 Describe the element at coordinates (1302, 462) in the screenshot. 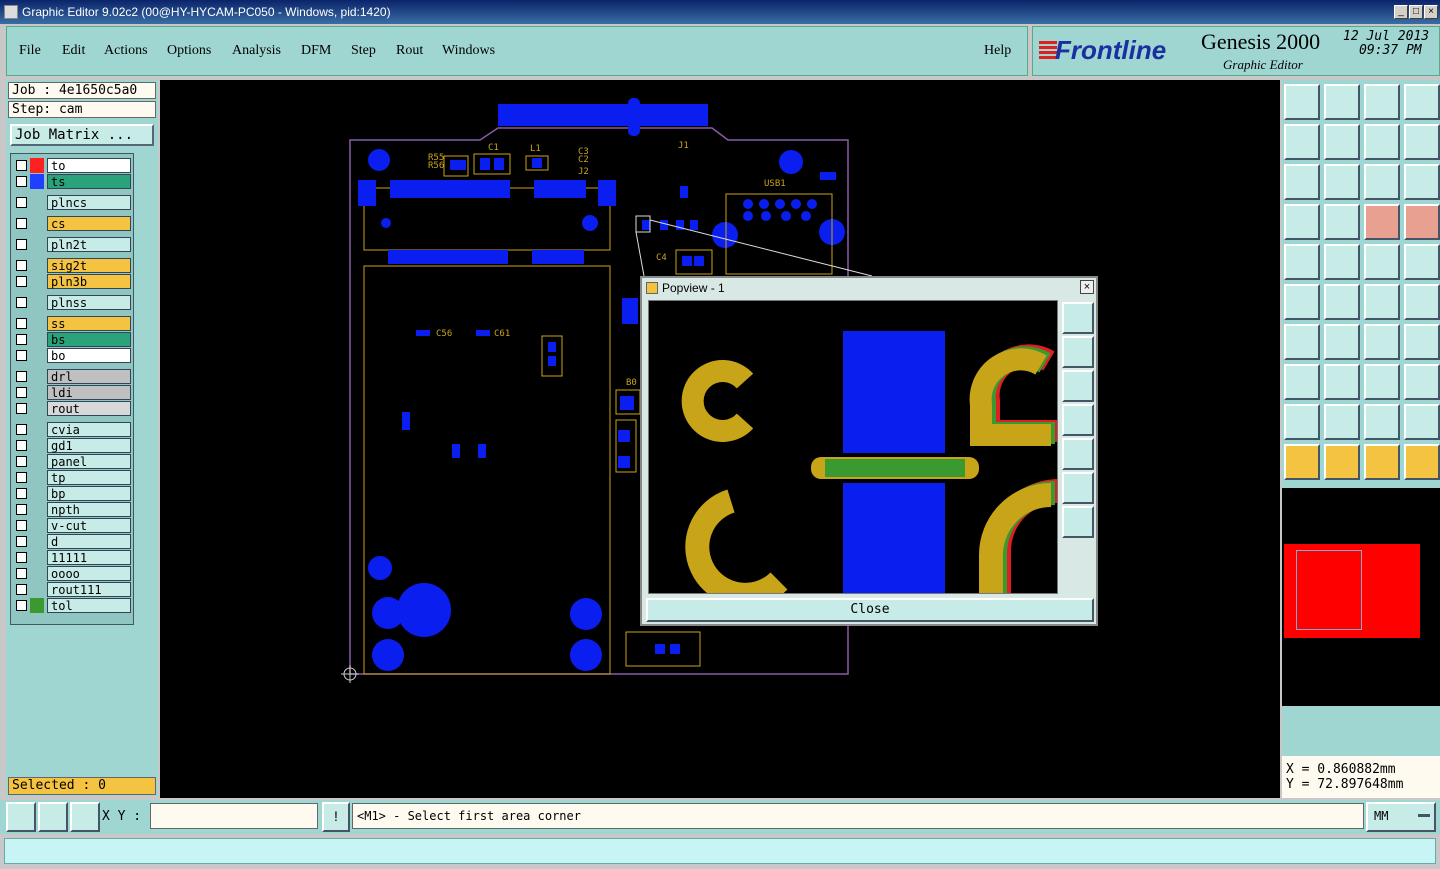

I see `select-icon` at that location.